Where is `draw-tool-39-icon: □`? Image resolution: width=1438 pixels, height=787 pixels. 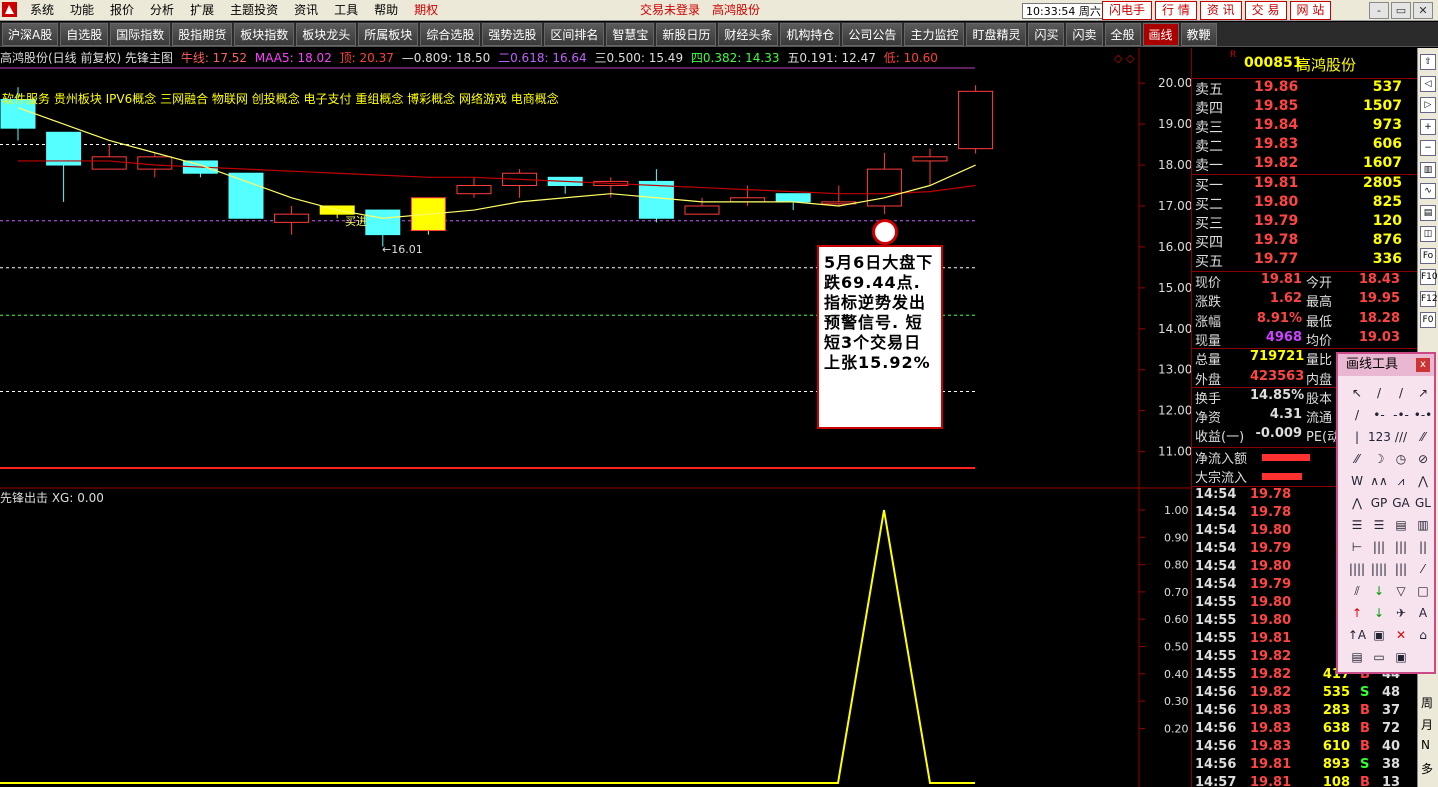 draw-tool-39-icon: □ is located at coordinates (1423, 591).